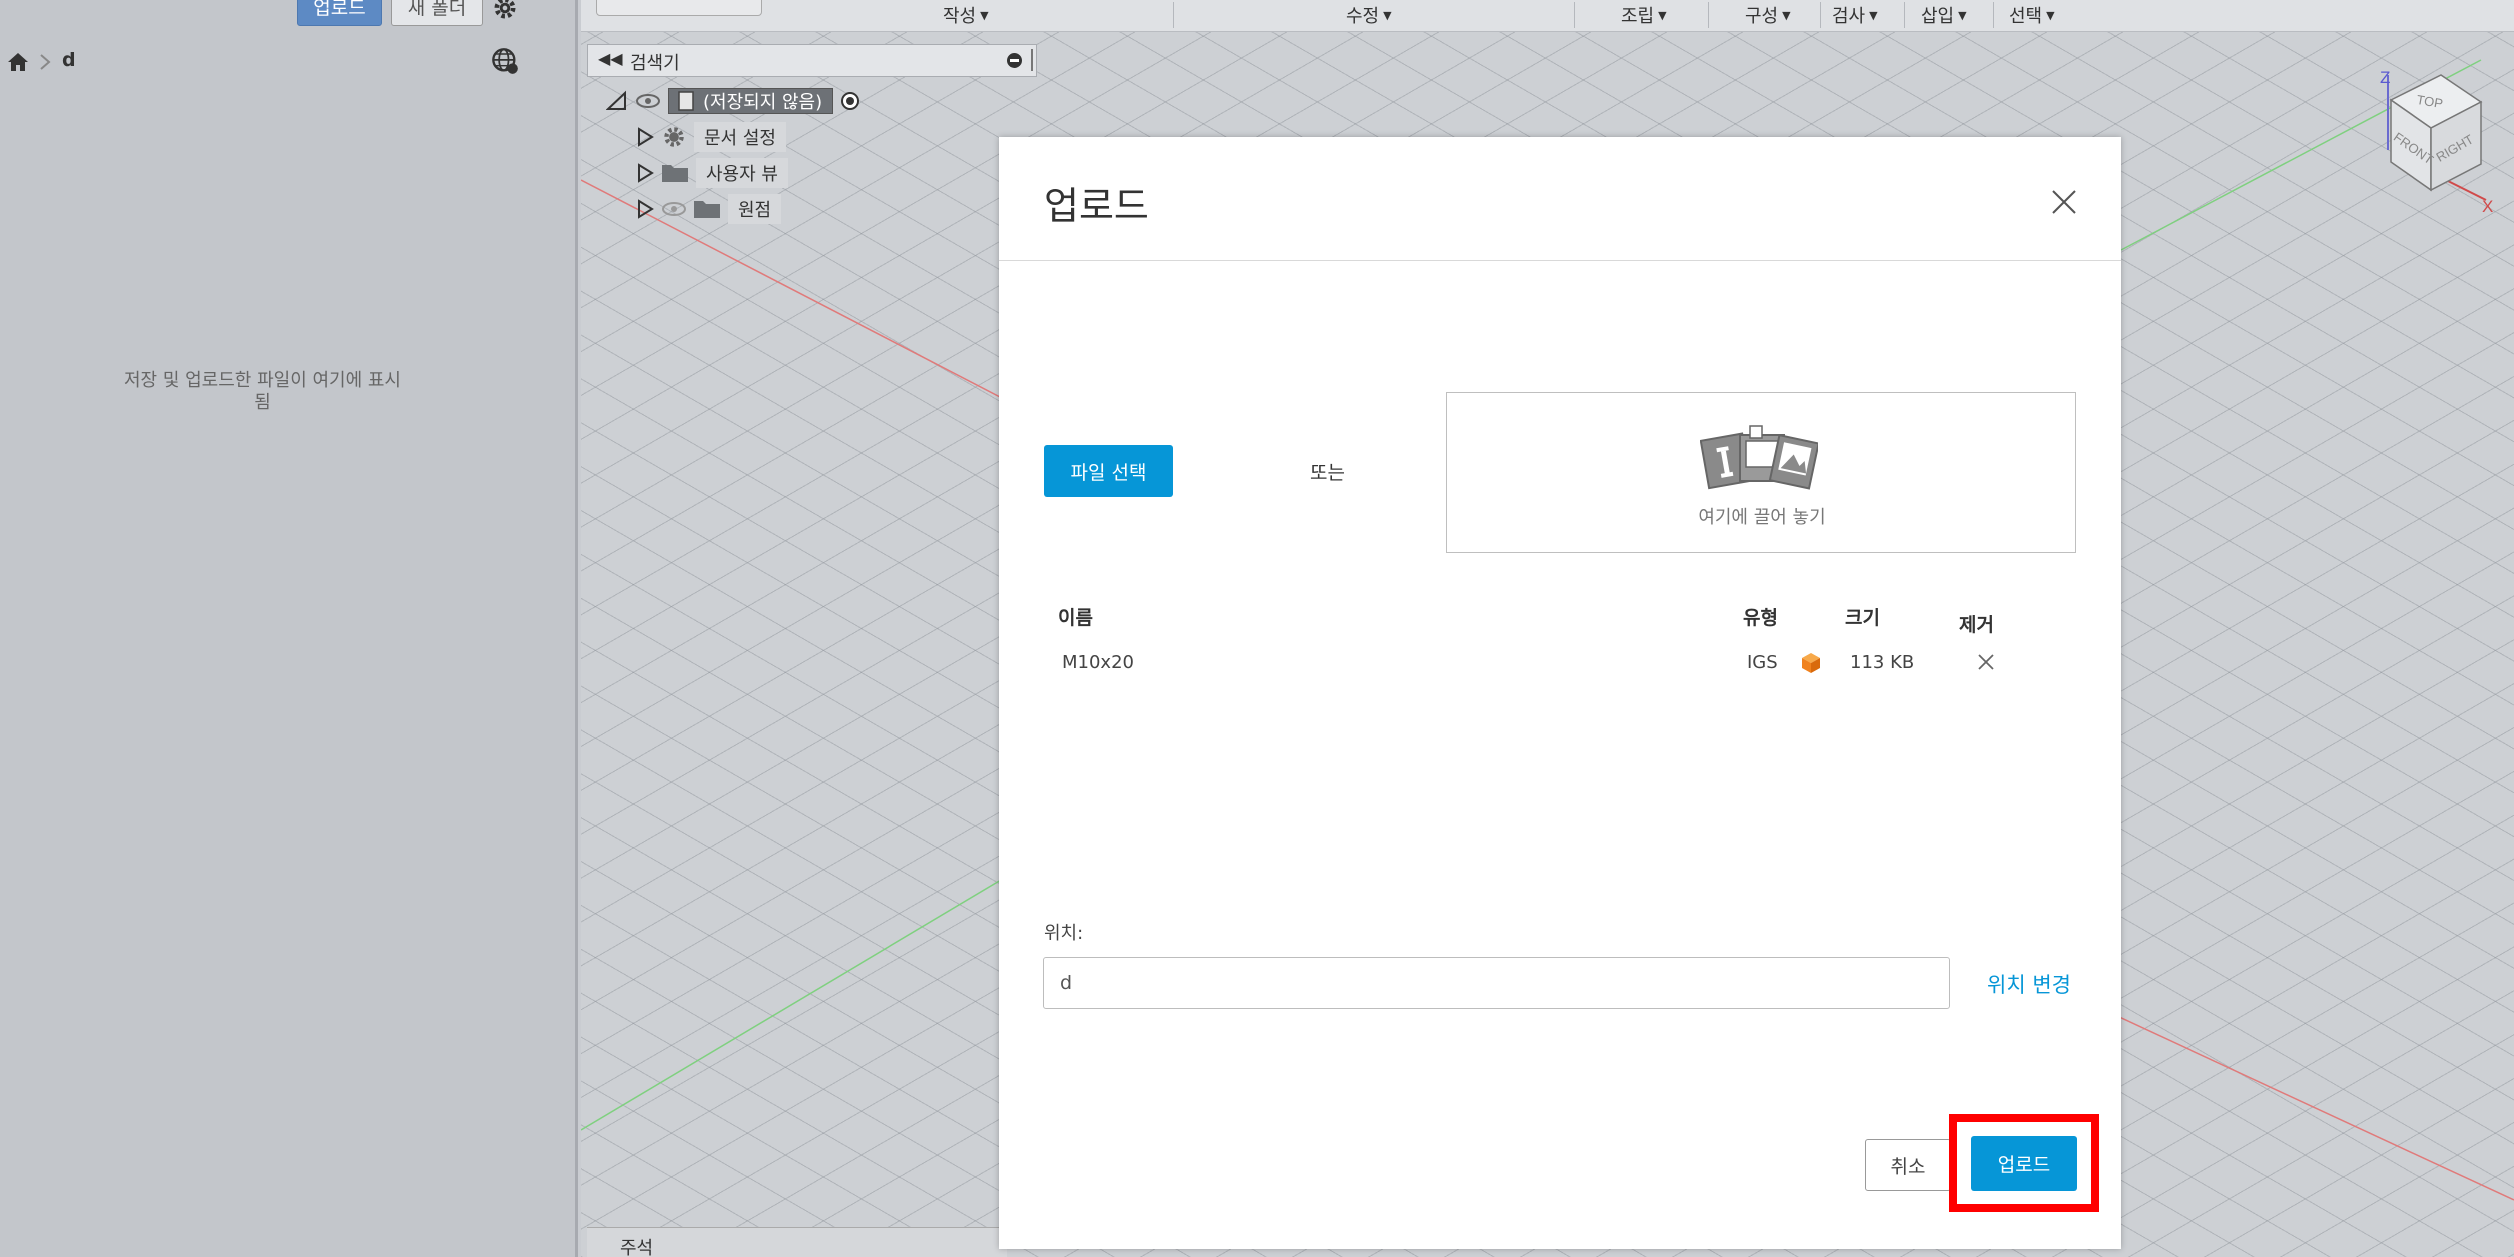 Image resolution: width=2514 pixels, height=1257 pixels. What do you see at coordinates (1560, 260) in the screenshot?
I see `dialog-divider` at bounding box center [1560, 260].